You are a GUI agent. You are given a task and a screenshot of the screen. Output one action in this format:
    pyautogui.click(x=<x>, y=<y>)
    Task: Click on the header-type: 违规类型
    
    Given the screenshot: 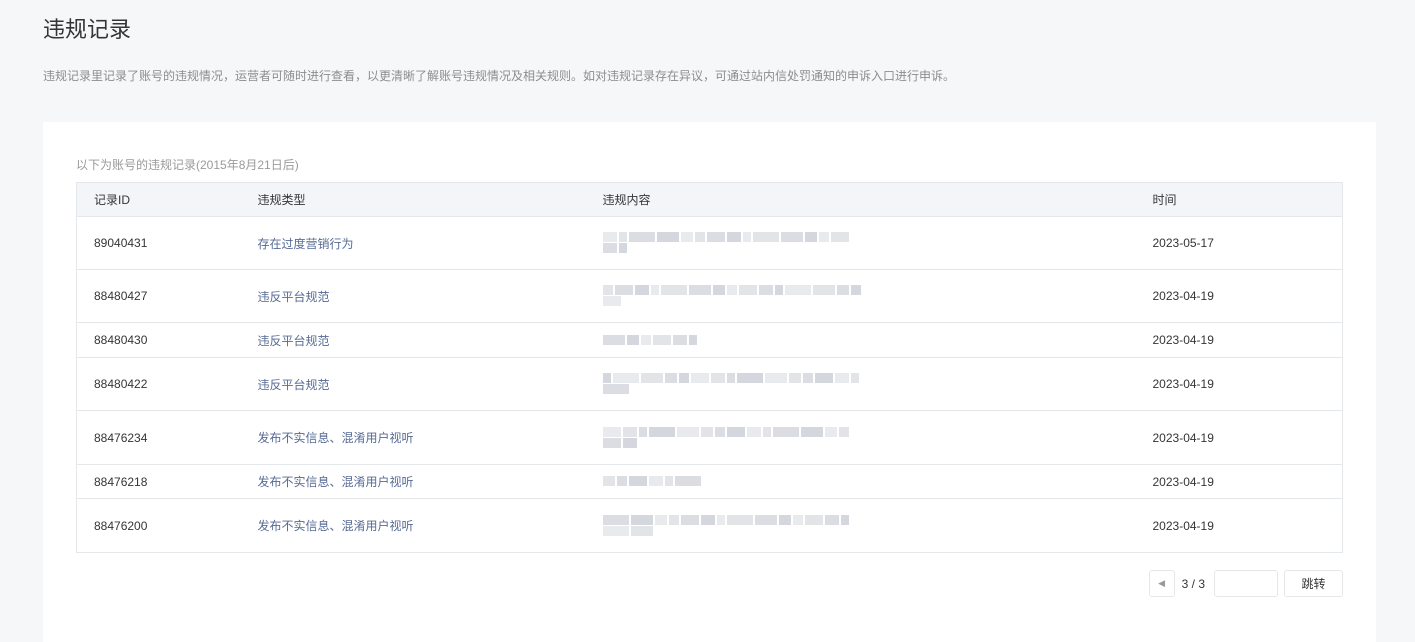 What is the action you would take?
    pyautogui.click(x=413, y=199)
    